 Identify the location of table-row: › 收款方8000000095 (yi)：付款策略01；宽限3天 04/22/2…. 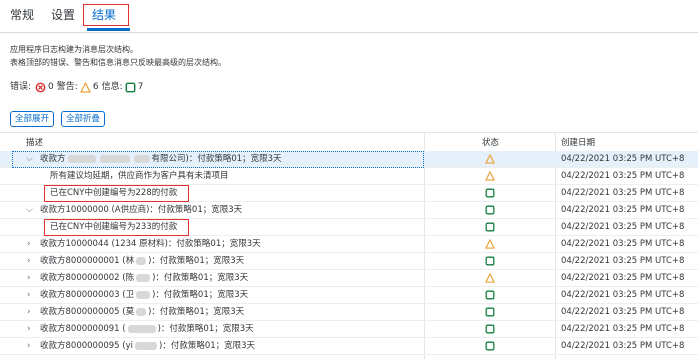
(349, 346).